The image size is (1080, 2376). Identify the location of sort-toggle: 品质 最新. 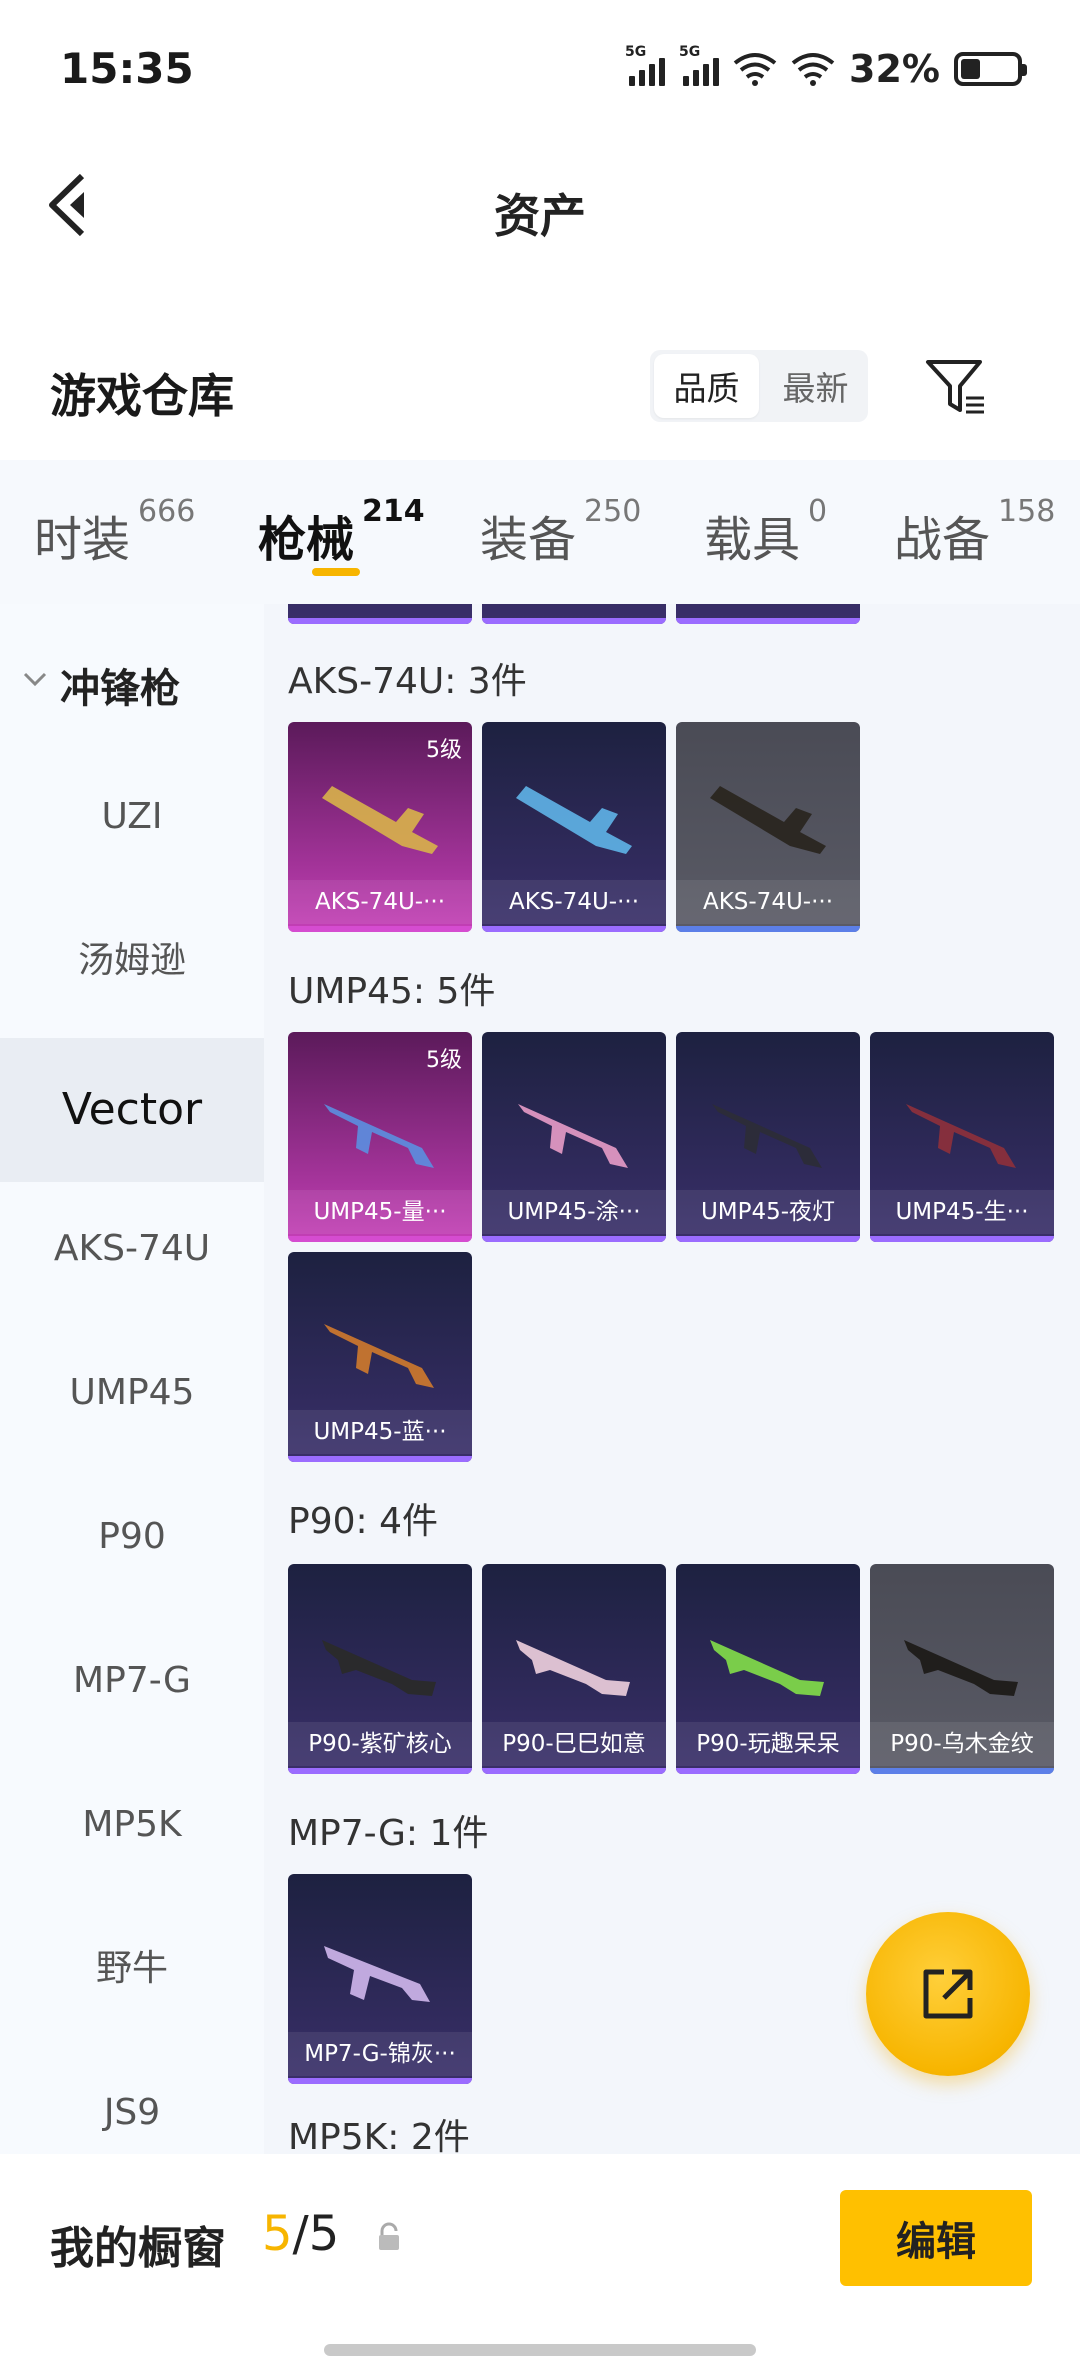
(759, 386).